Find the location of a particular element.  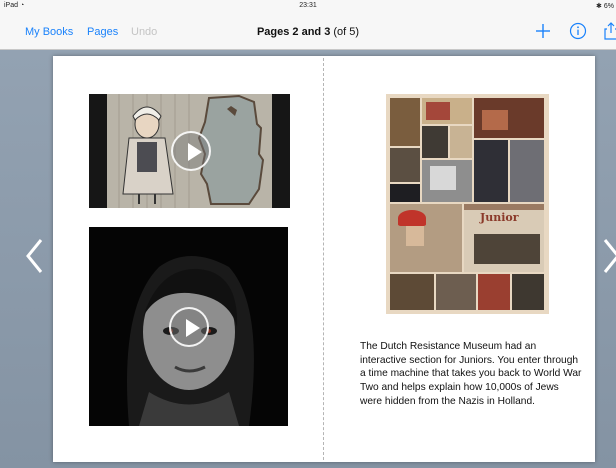

status-bar: iPad ◔ 23:31 ✱ 6% is located at coordinates (308, 7).